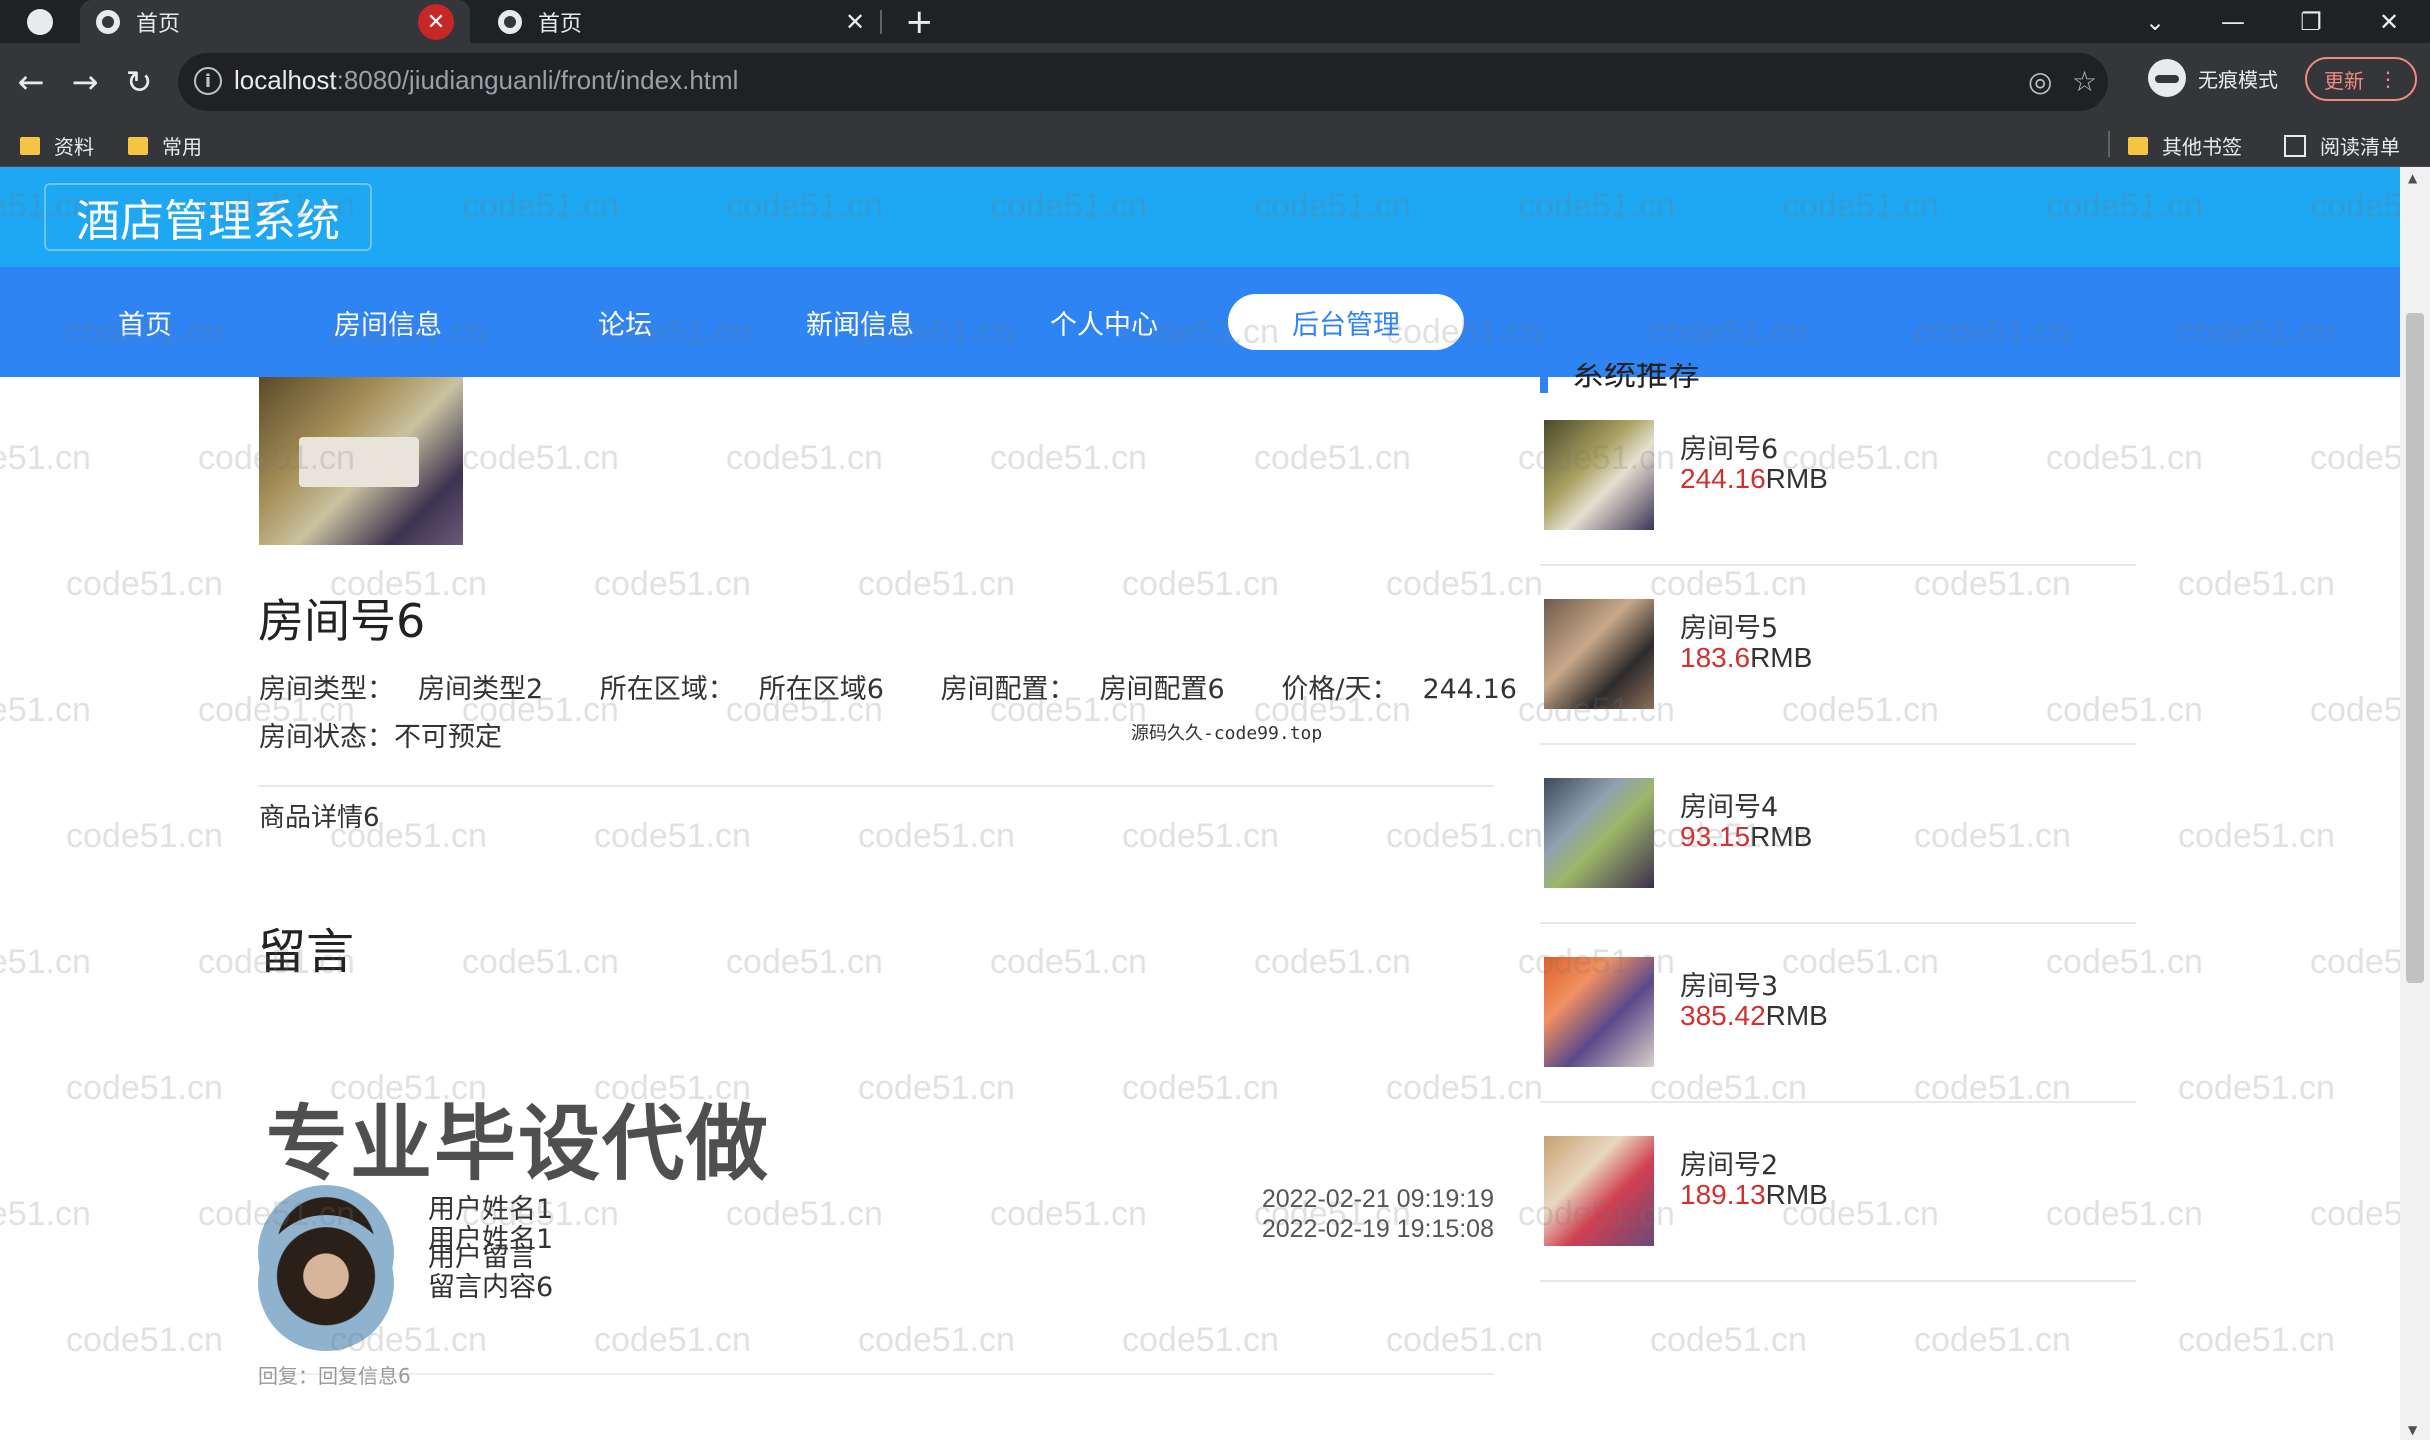 This screenshot has width=2430, height=1440. I want to click on site-info-icon: i, so click(208, 81).